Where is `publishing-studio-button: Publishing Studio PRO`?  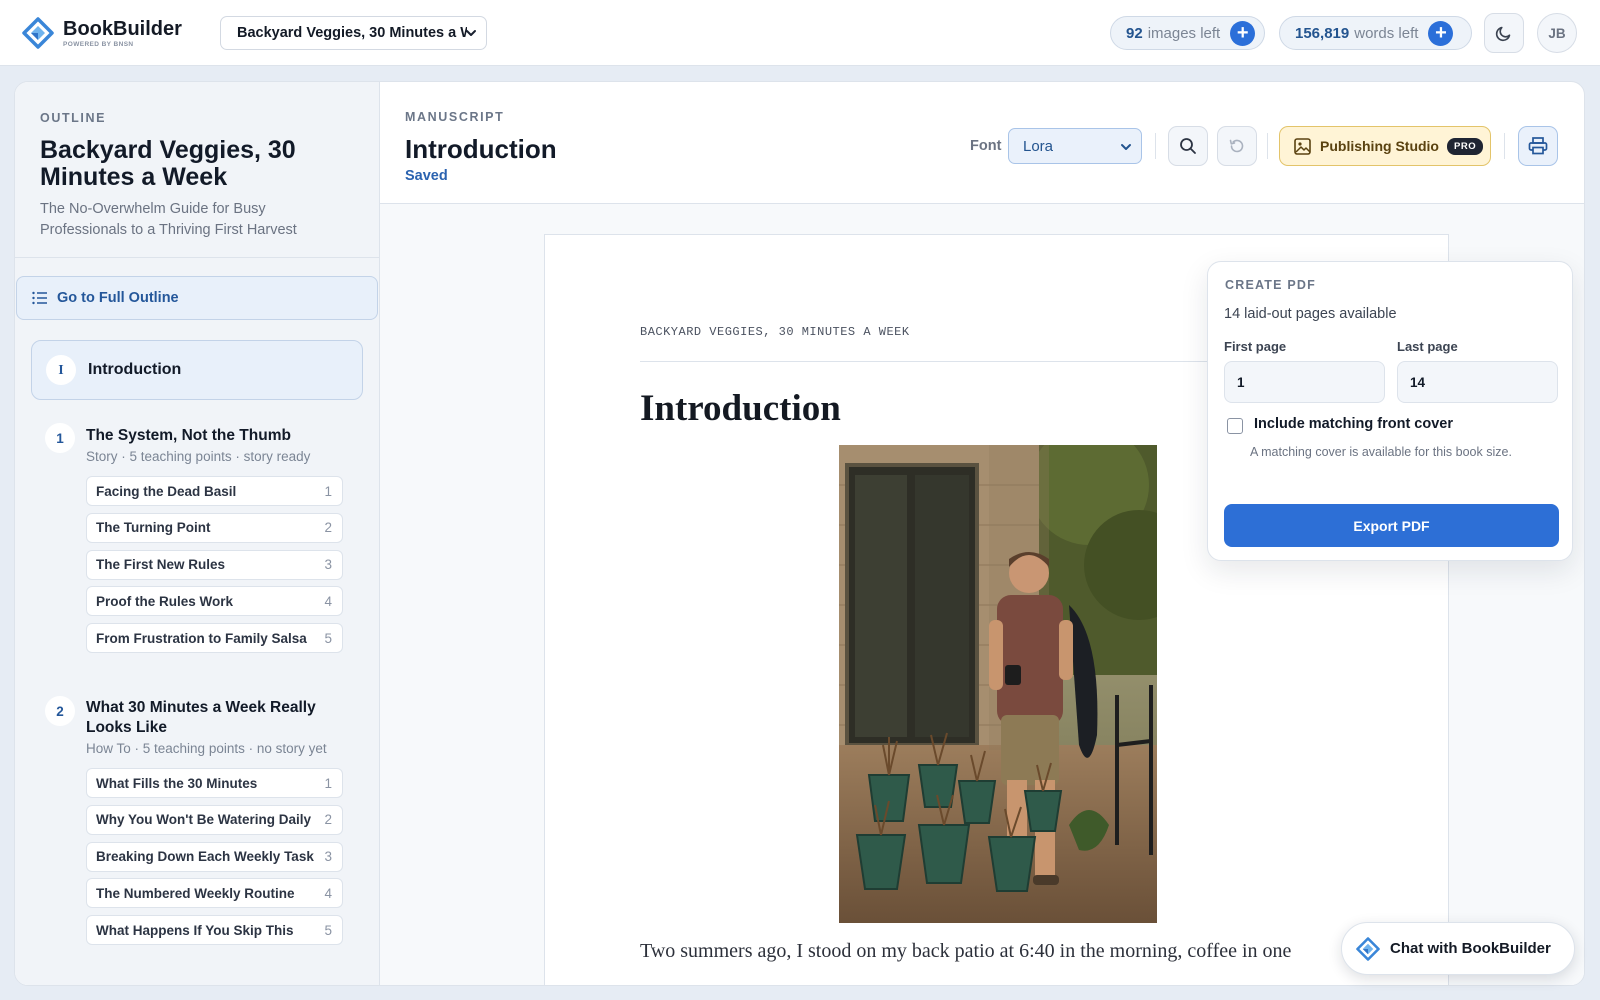
publishing-studio-button: Publishing Studio PRO is located at coordinates (1385, 146).